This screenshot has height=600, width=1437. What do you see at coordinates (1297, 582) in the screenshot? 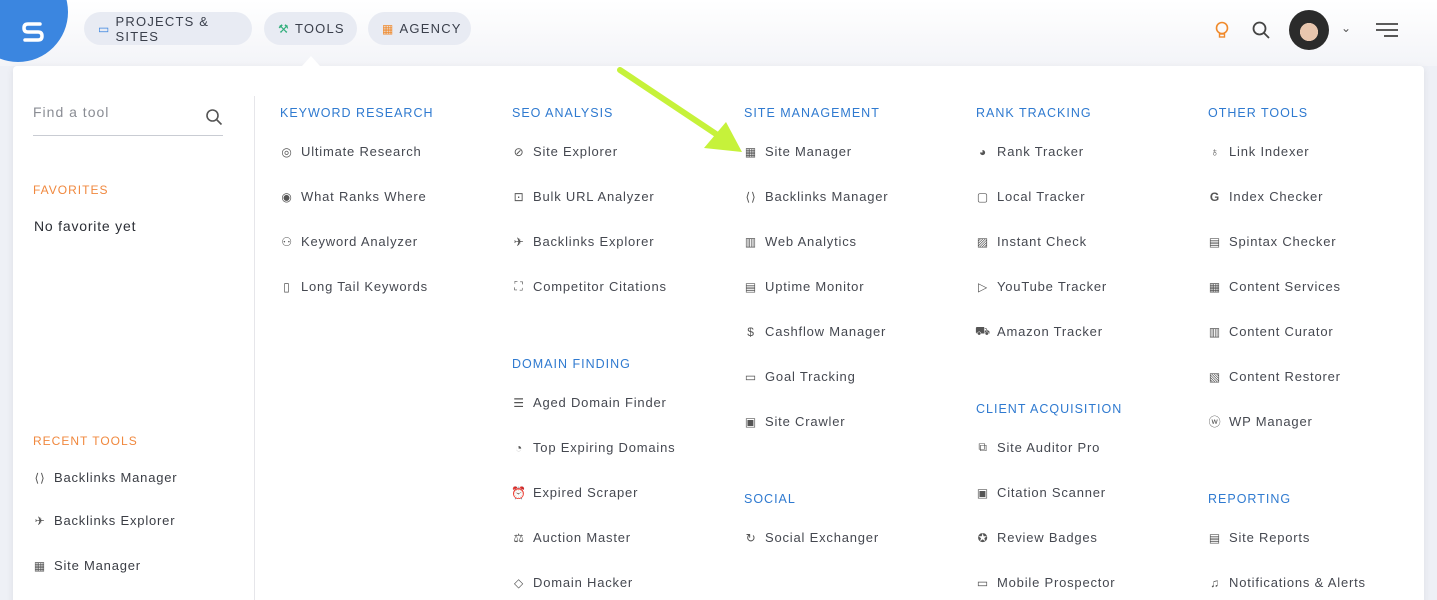
I see `tool-label: Notifications & Alerts` at bounding box center [1297, 582].